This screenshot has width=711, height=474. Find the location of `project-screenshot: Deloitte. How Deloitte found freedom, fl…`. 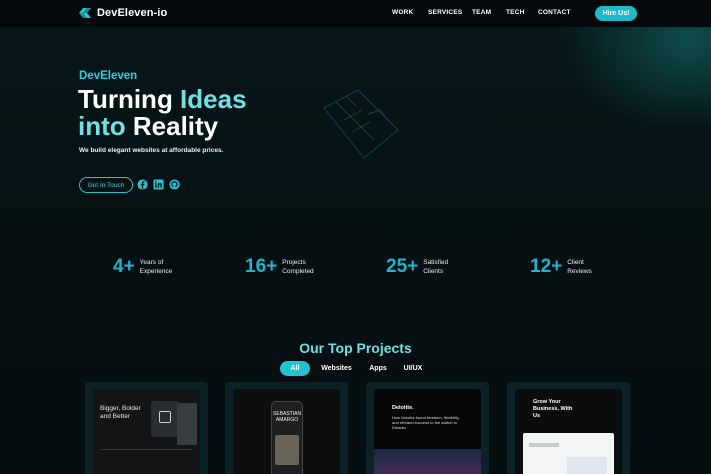

project-screenshot: Deloitte. How Deloitte found freedom, fl… is located at coordinates (427, 431).